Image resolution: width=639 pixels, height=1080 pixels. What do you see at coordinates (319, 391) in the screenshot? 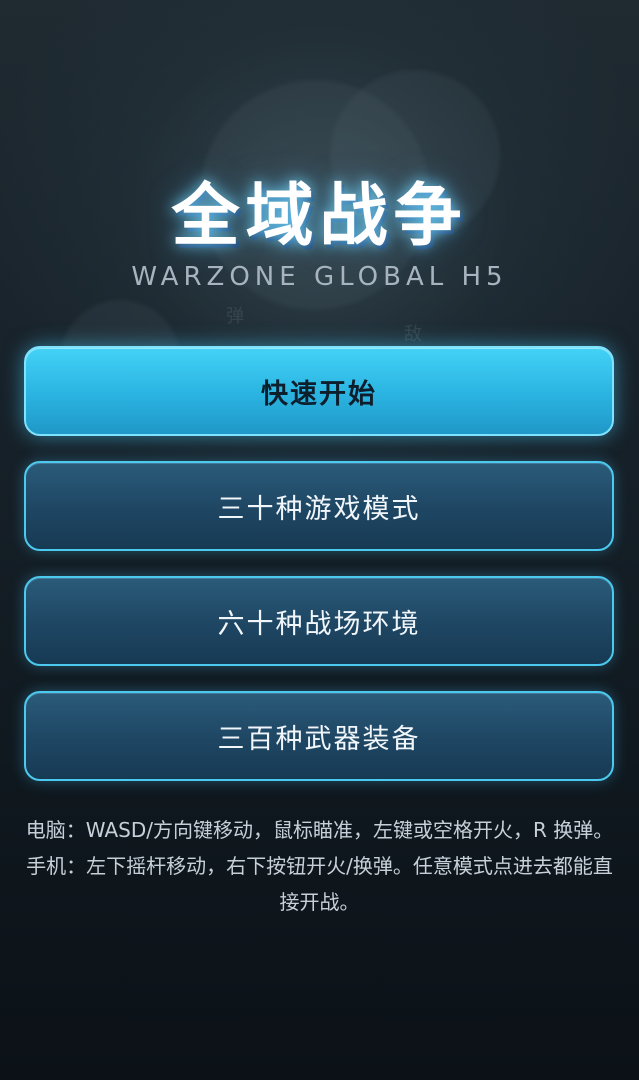
I see `quick-start-button: 快速开始` at bounding box center [319, 391].